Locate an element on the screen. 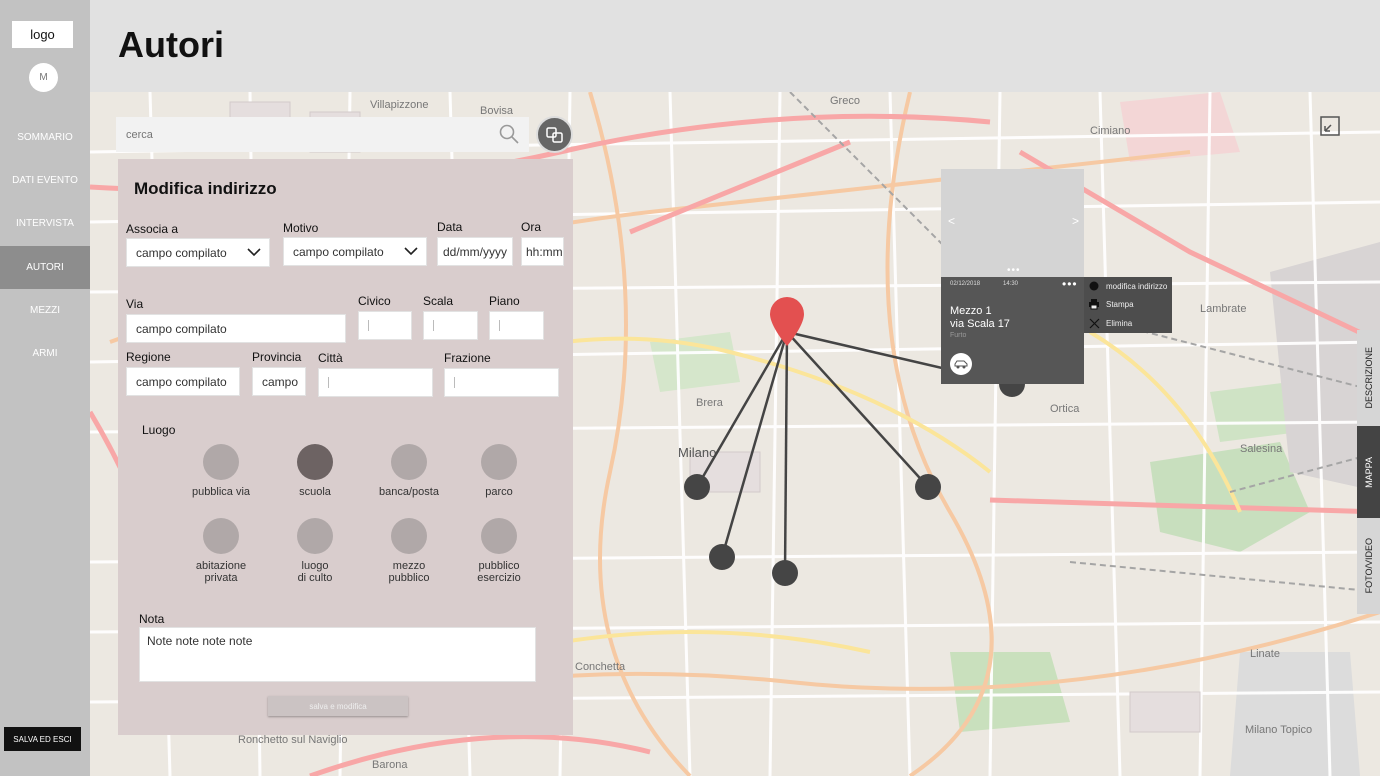 The width and height of the screenshot is (1380, 776). save-edit-button: salva e modifica is located at coordinates (338, 706).